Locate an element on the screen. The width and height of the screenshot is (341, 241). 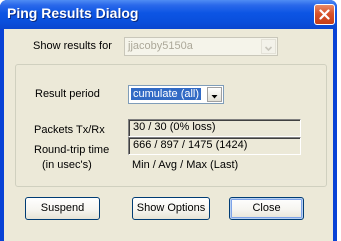
show-options-button: Show Options is located at coordinates (171, 208).